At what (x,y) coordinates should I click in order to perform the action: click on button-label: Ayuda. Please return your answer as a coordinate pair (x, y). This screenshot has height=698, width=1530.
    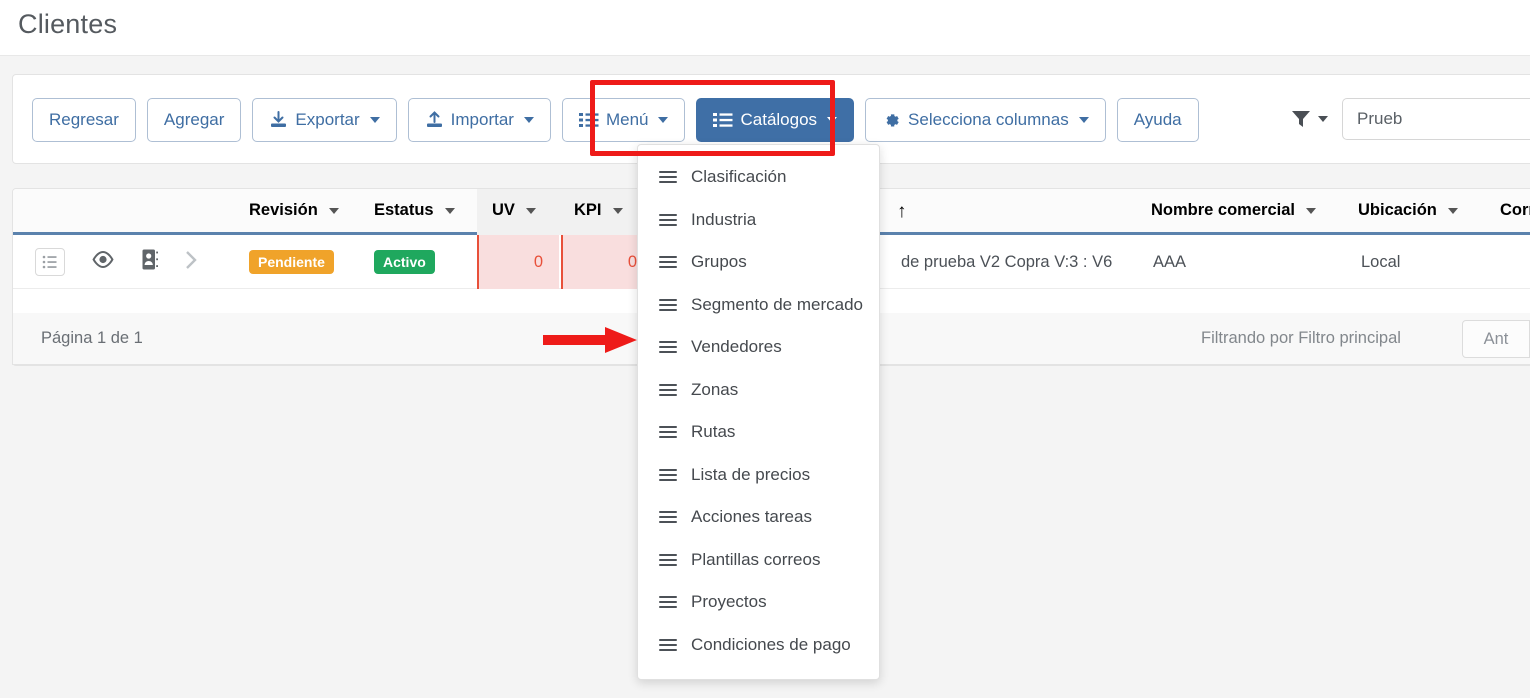
    Looking at the image, I should click on (1157, 119).